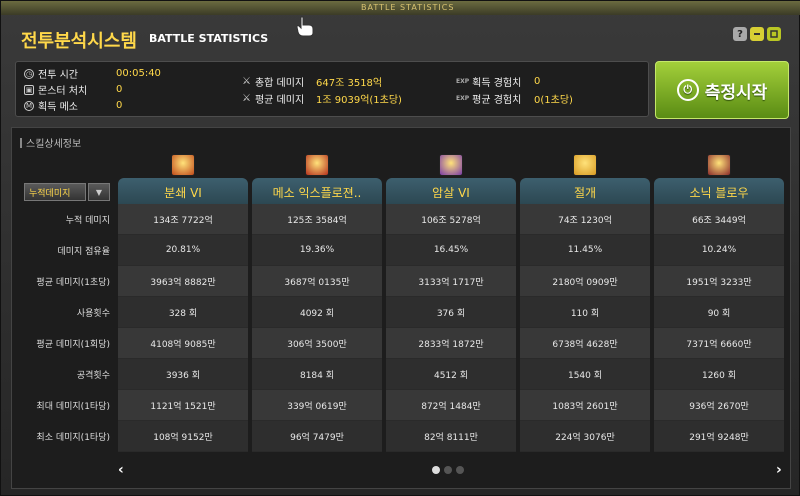  What do you see at coordinates (719, 192) in the screenshot?
I see `skill-name: 소닉 블로우` at bounding box center [719, 192].